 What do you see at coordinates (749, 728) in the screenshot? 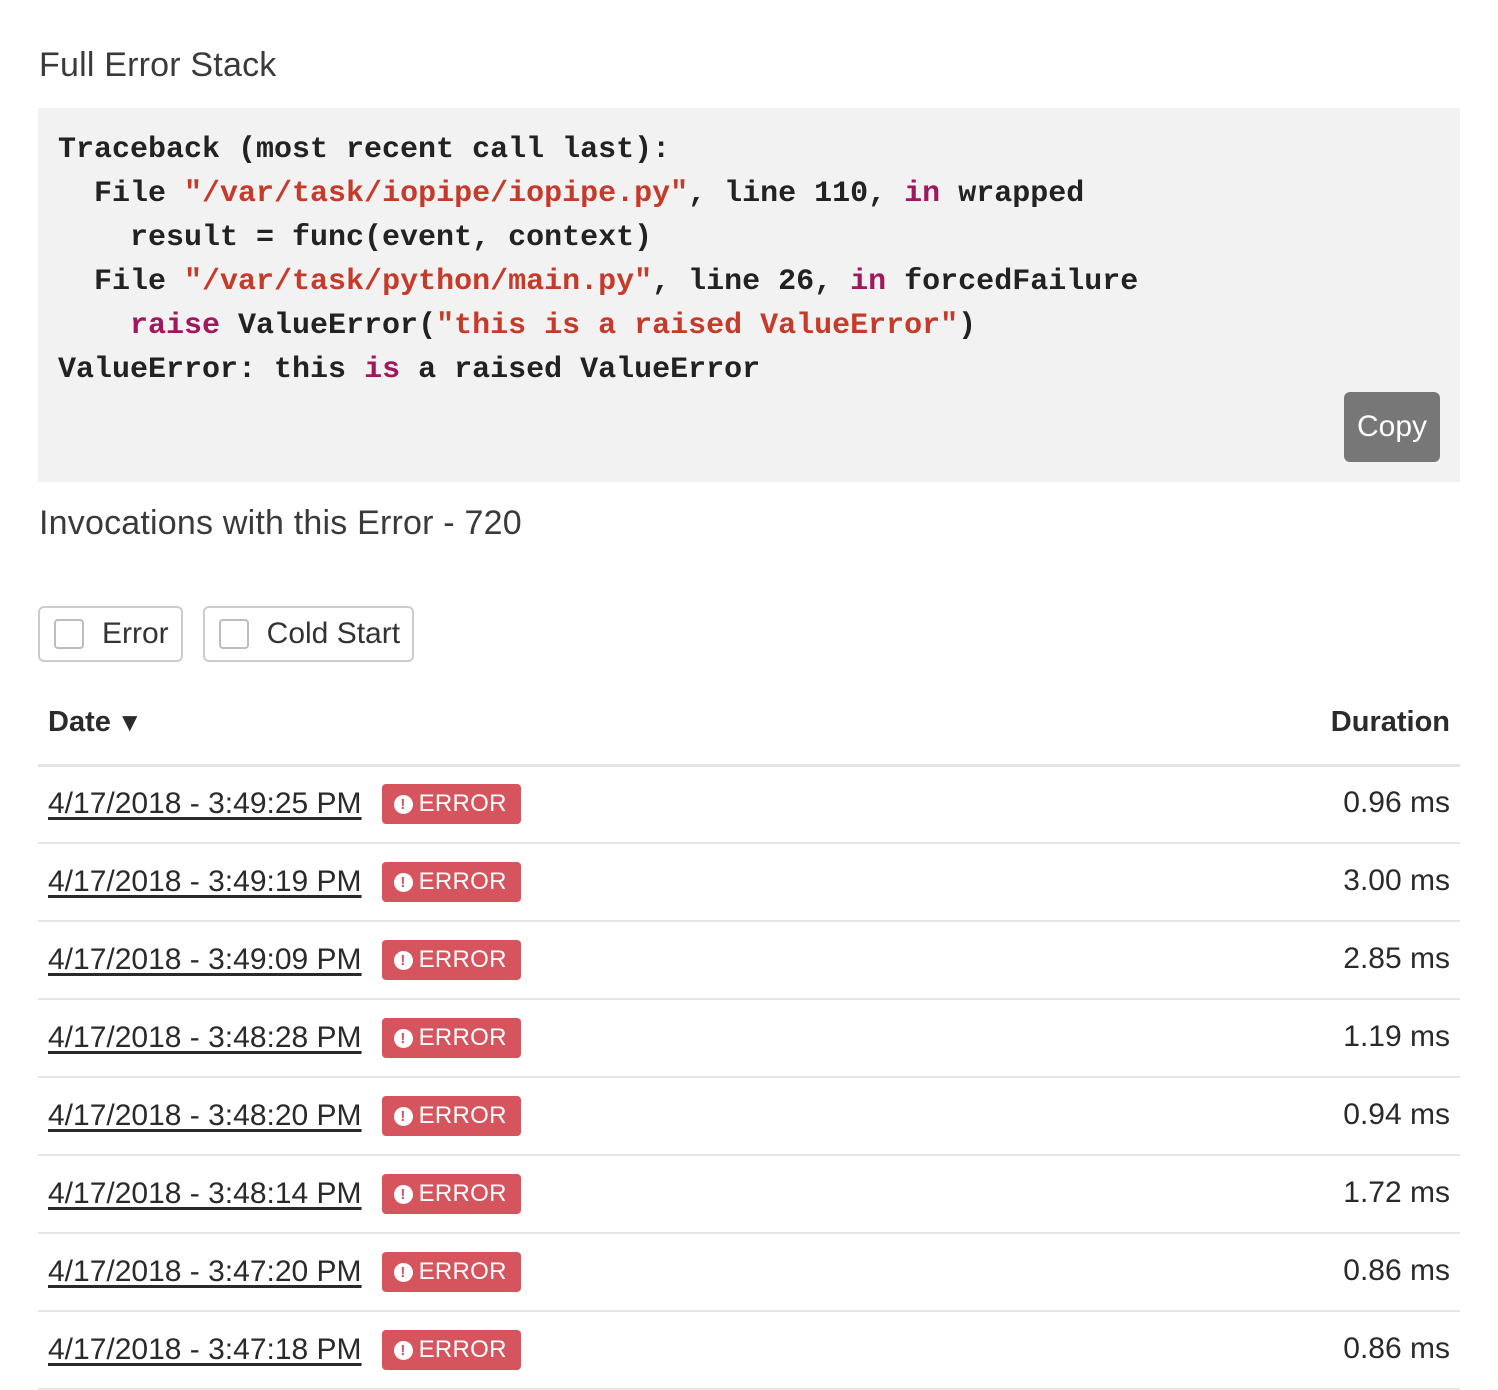
I see `invocations-table-header: Date ▼ Duration` at bounding box center [749, 728].